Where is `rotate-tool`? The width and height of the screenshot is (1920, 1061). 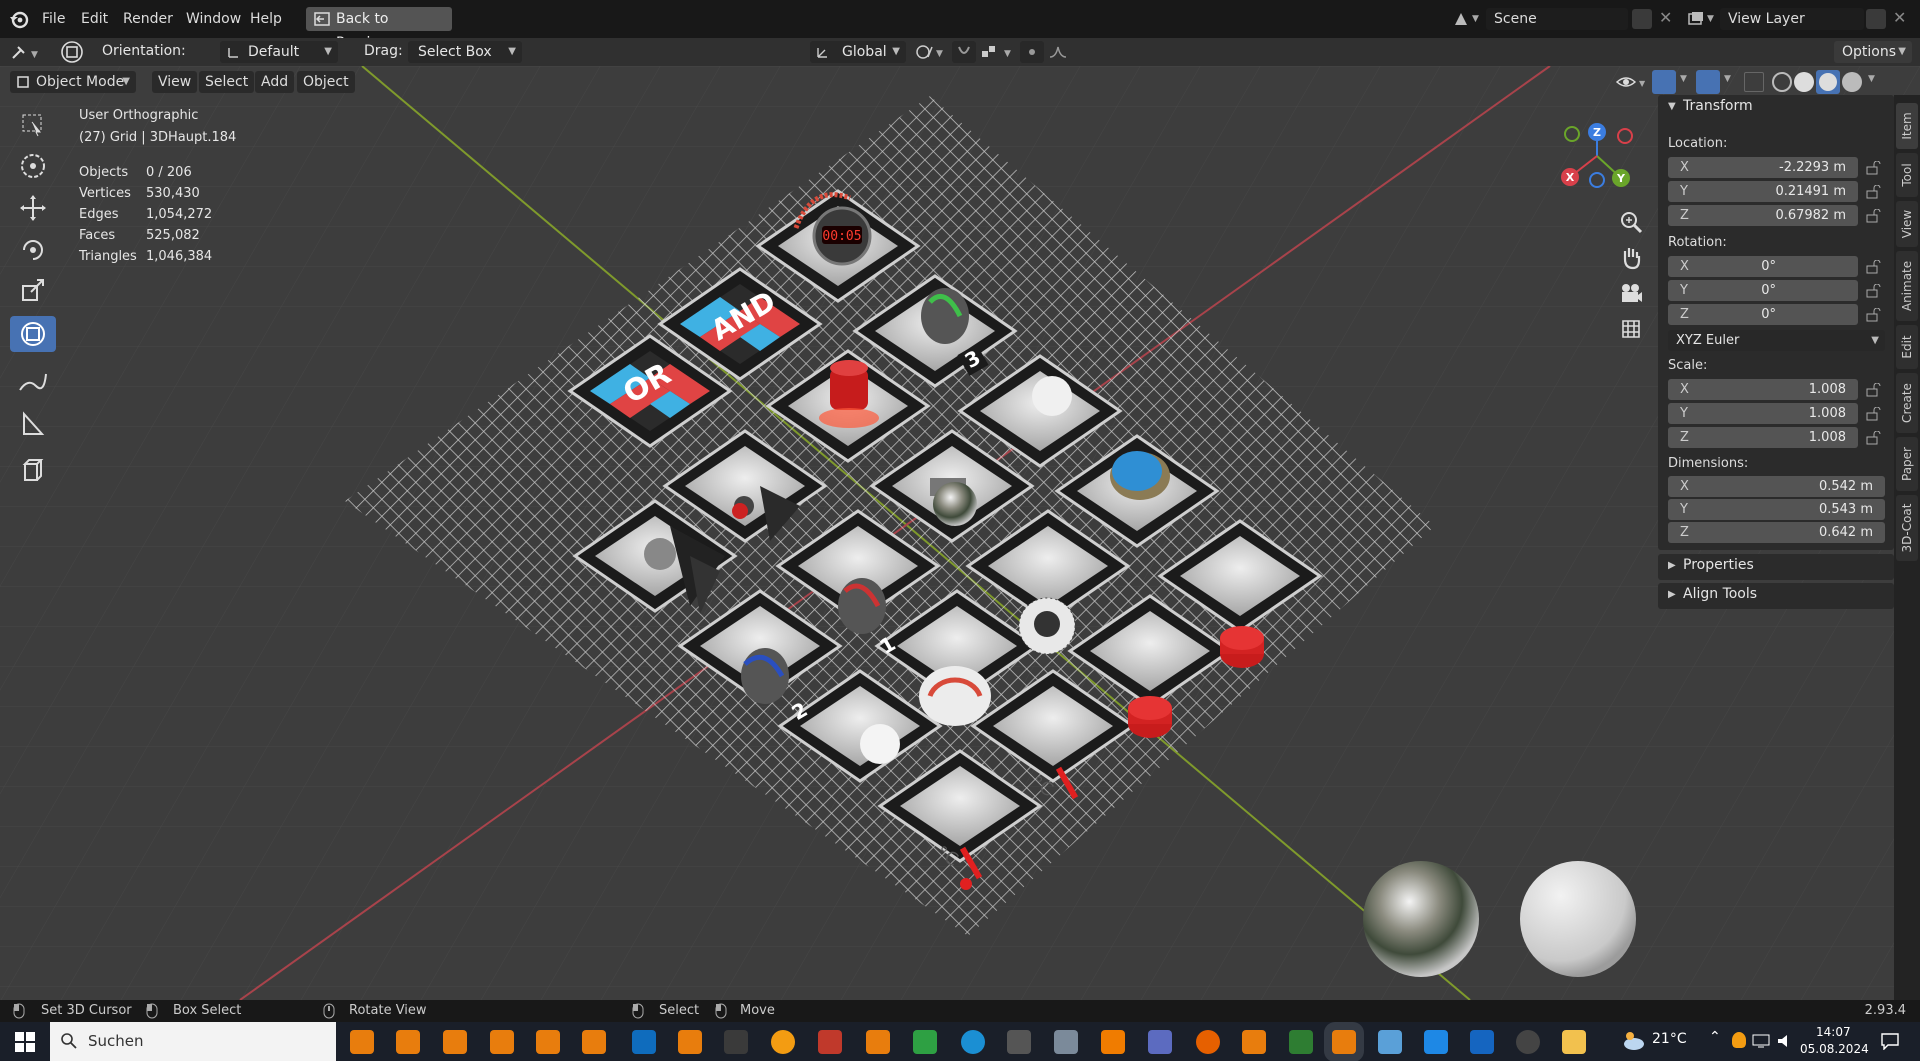 rotate-tool is located at coordinates (33, 250).